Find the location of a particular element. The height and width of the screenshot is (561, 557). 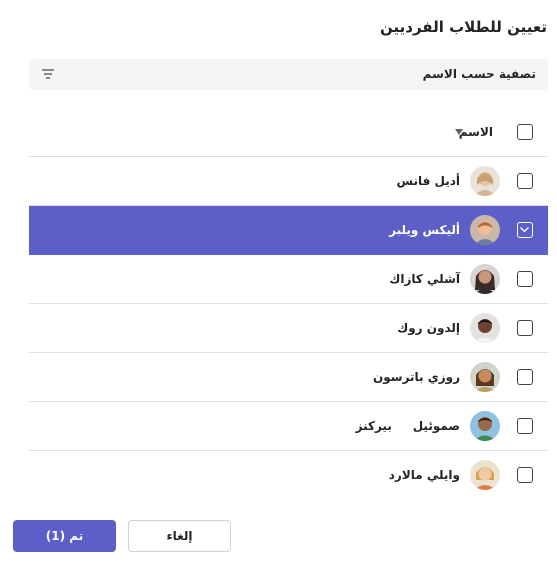

student-checkbox-checked is located at coordinates (525, 230).